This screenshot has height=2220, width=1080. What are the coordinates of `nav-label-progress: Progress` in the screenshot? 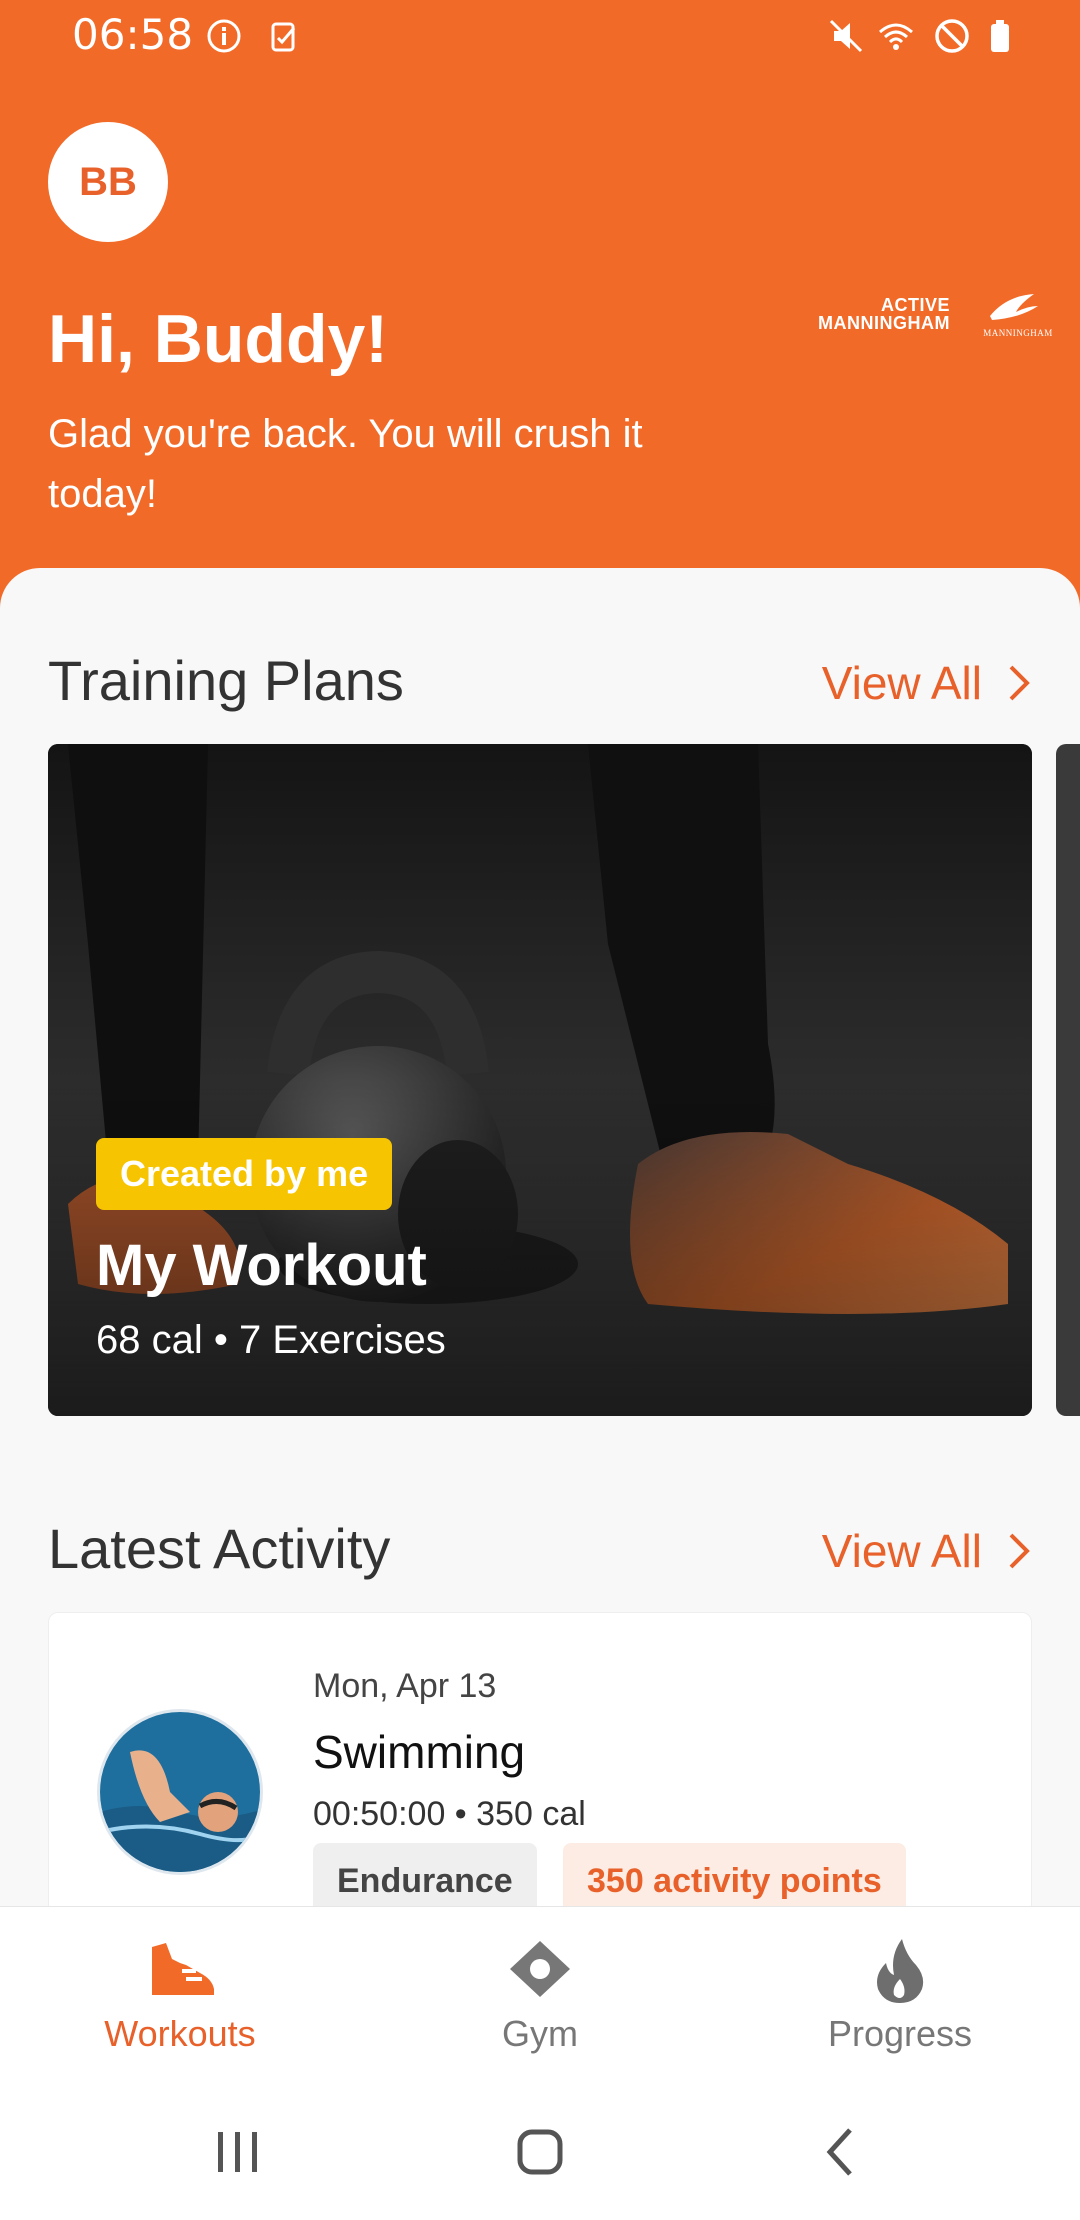 It's located at (900, 2033).